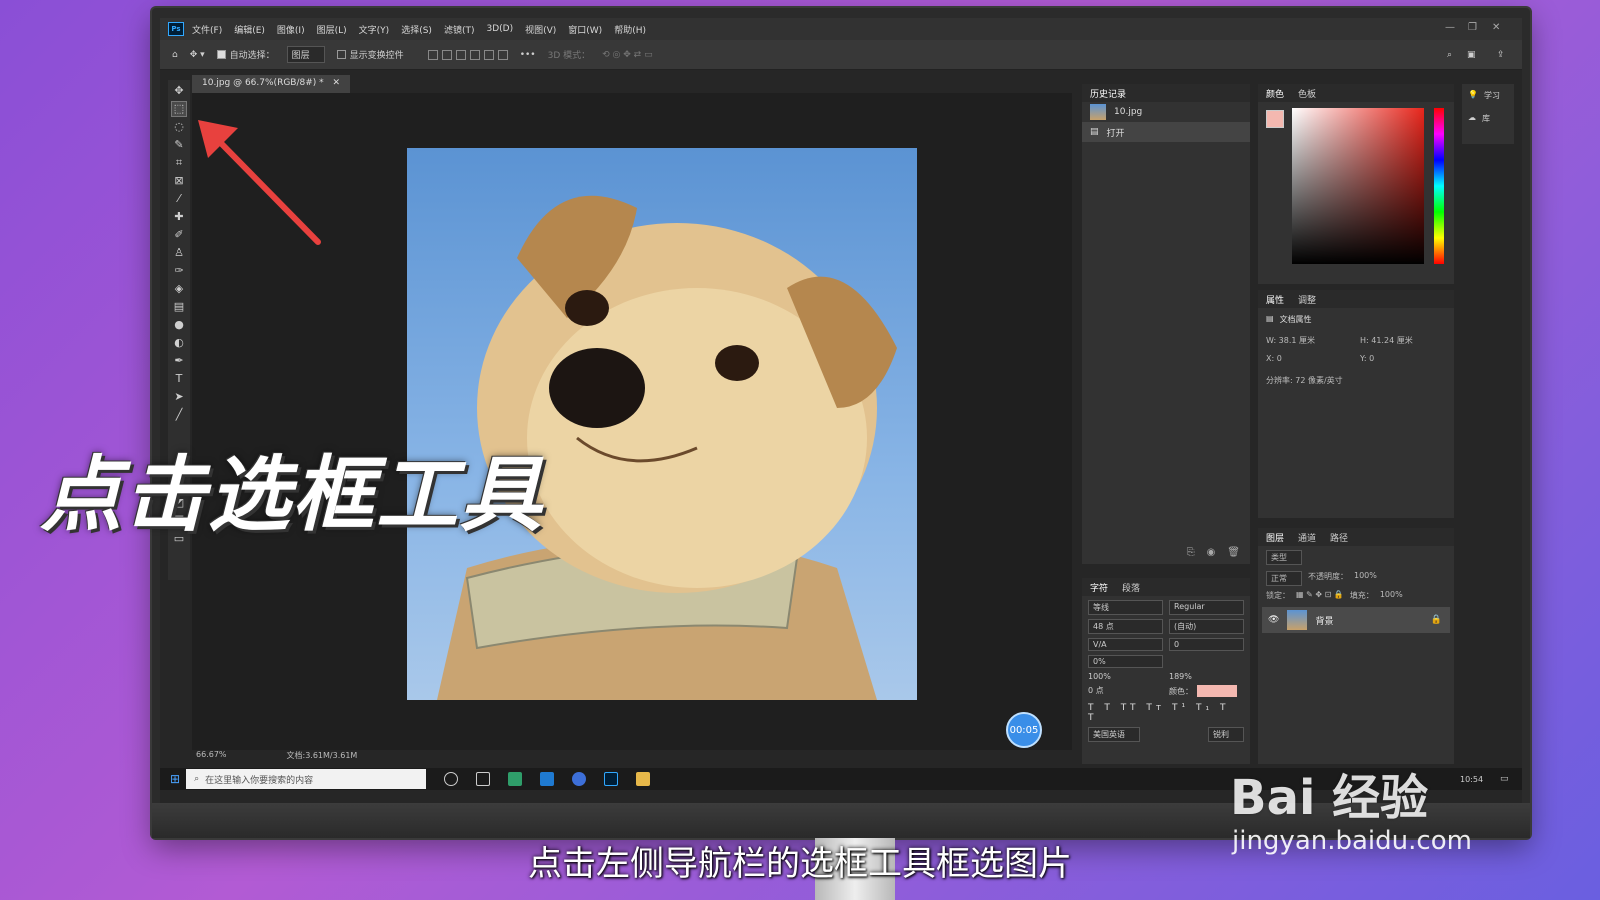 Image resolution: width=1600 pixels, height=900 pixels. Describe the element at coordinates (1449, 55) in the screenshot. I see `search-icon: ⌕` at that location.